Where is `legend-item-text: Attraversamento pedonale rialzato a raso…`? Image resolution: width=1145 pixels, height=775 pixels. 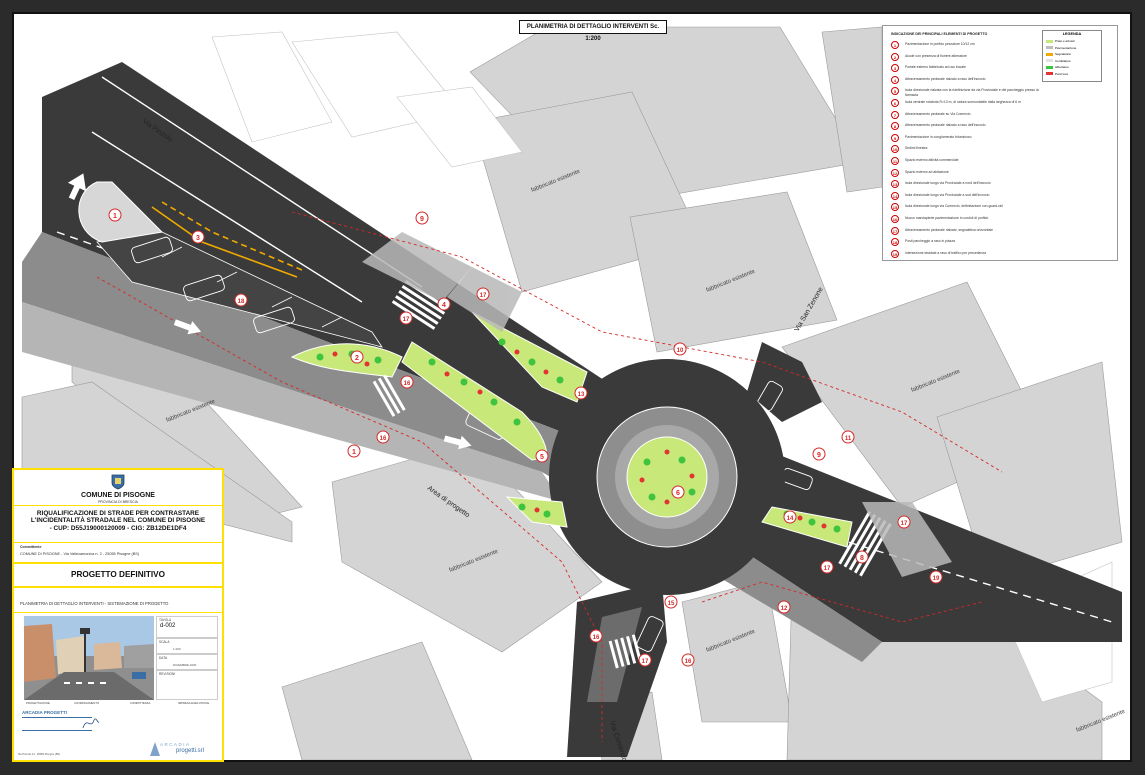
legend-item-text: Attraversamento pedonale rialzato a raso… is located at coordinates (945, 125).